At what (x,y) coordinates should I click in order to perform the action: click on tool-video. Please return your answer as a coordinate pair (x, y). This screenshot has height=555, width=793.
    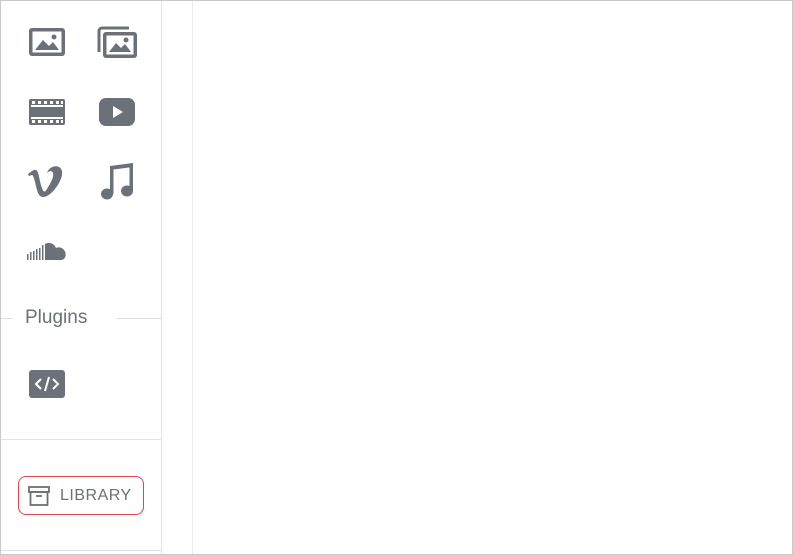
    Looking at the image, I should click on (47, 112).